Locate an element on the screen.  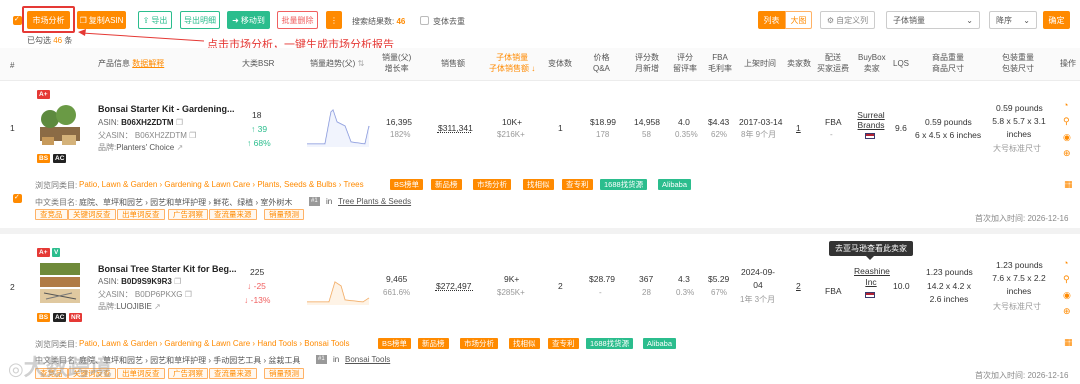
col-package: 包装重量 包装尺寸 is located at coordinates (1018, 63).